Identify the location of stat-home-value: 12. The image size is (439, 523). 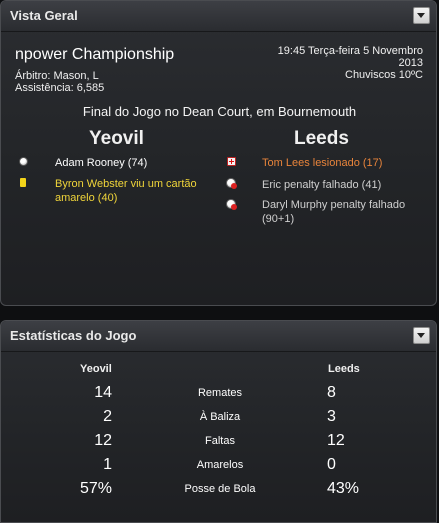
(103, 440).